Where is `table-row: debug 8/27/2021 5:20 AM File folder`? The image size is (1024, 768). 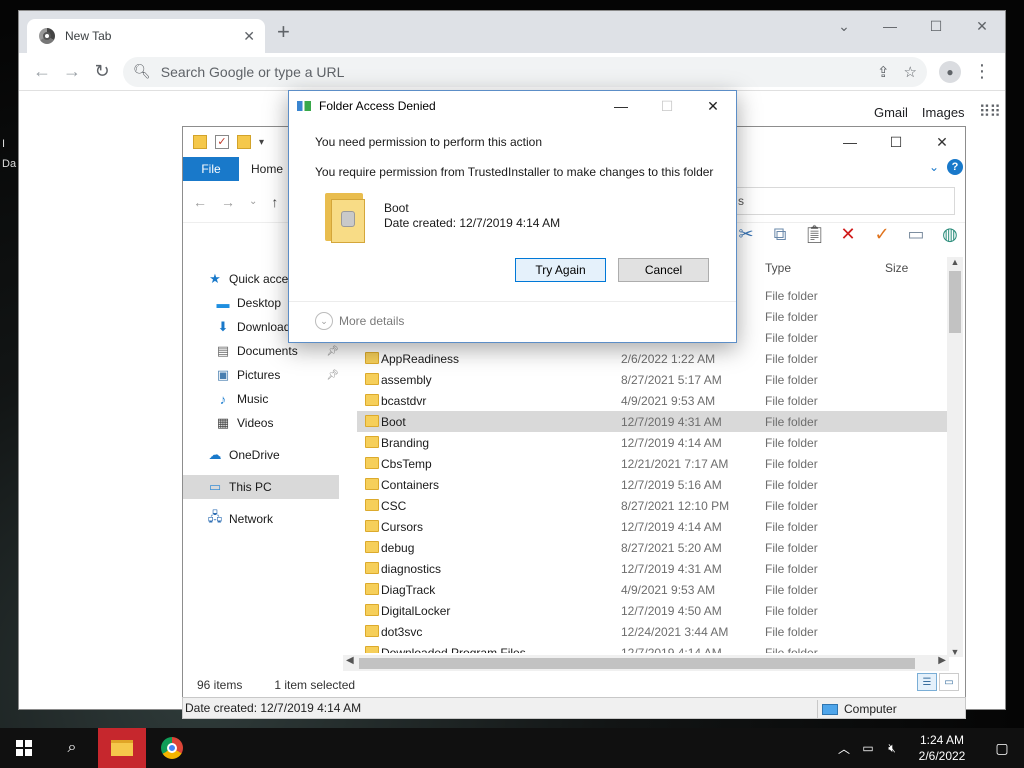 table-row: debug 8/27/2021 5:20 AM File folder is located at coordinates (654, 547).